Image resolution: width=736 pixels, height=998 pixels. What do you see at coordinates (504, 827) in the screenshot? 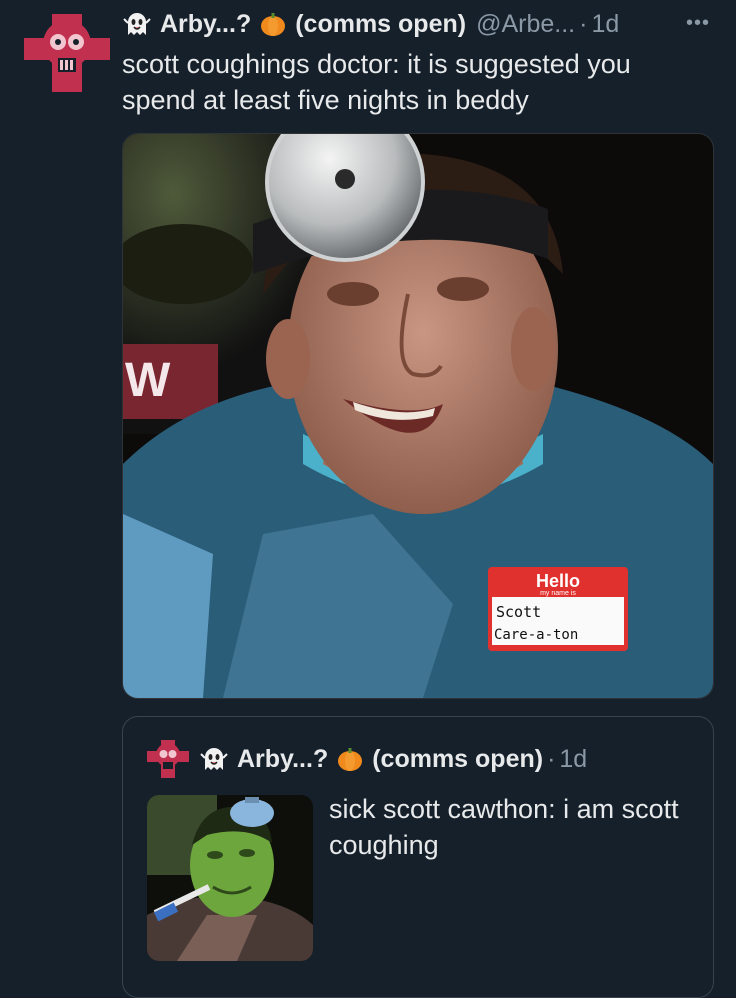
I see `quoted-tweet-text: sick scott cawthon: i am scott coughing` at bounding box center [504, 827].